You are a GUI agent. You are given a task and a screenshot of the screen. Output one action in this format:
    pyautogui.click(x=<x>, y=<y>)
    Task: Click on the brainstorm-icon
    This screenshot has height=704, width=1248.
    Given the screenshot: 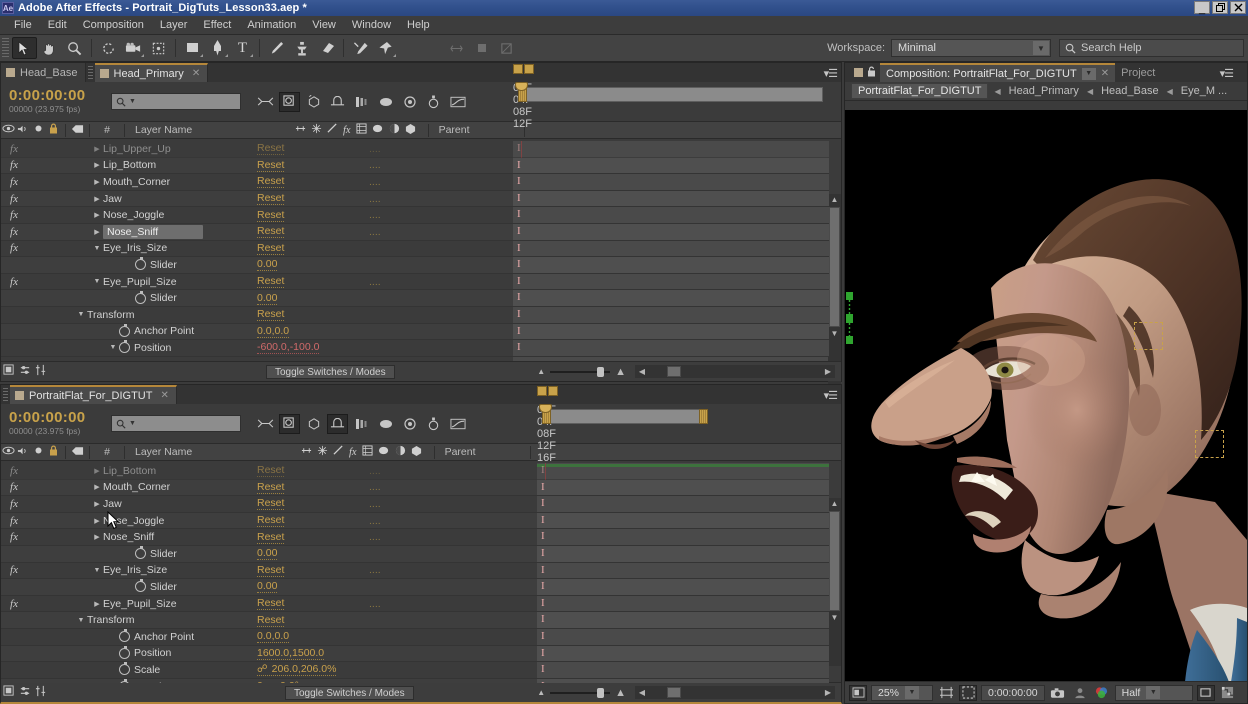 What is the action you would take?
    pyautogui.click(x=385, y=102)
    